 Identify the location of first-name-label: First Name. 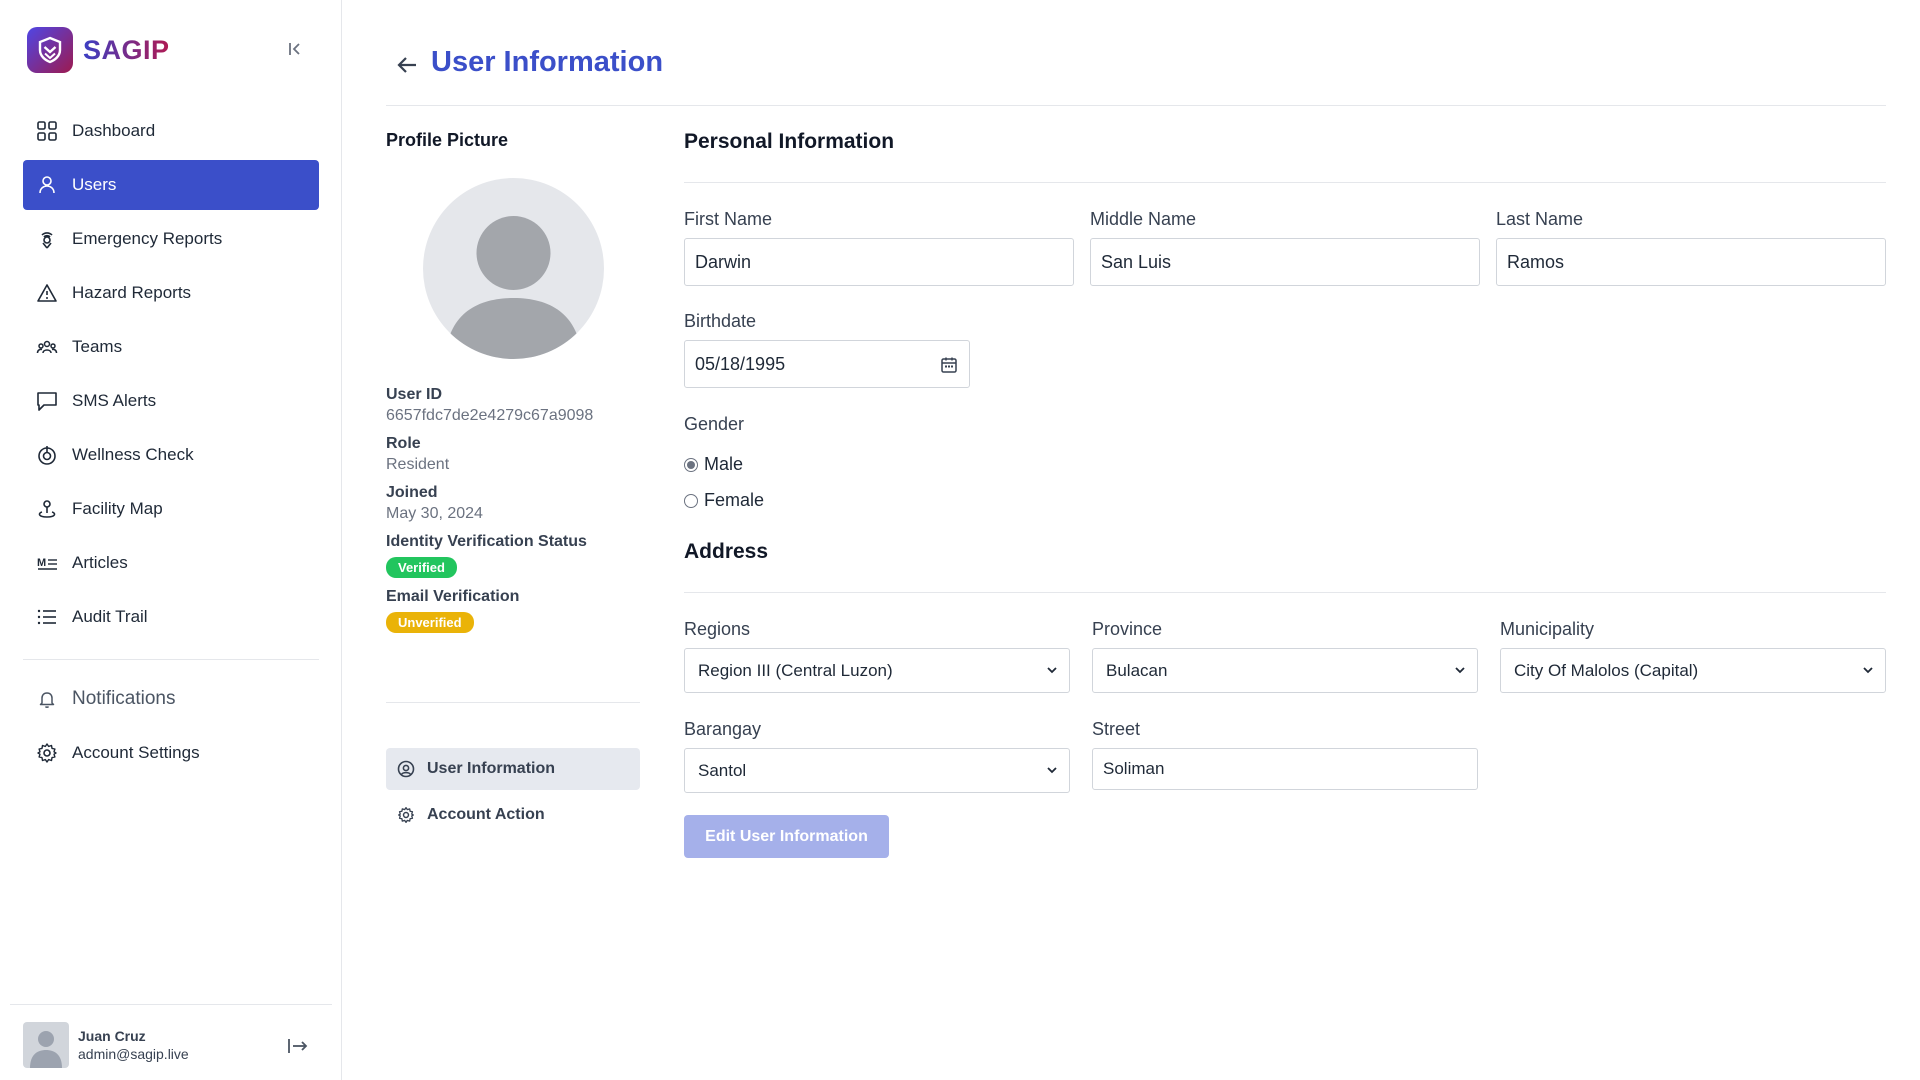
(728, 219).